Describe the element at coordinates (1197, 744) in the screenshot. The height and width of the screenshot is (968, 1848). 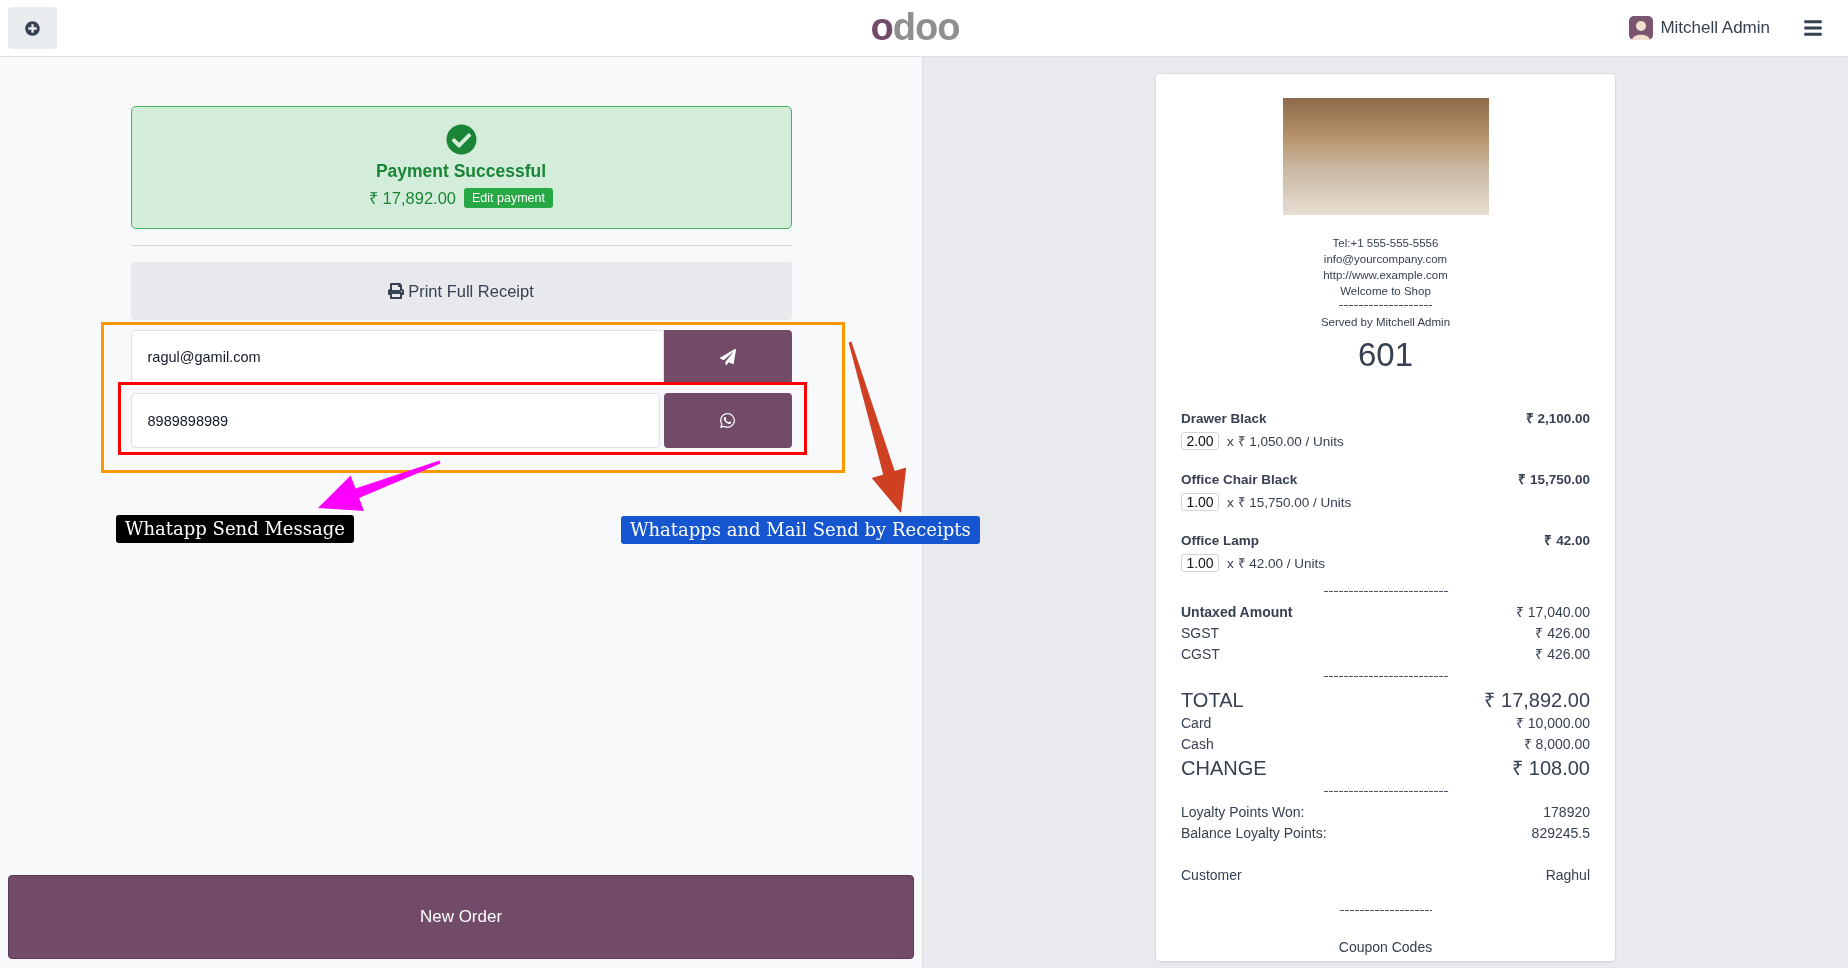
I see `summary-label: Cash` at that location.